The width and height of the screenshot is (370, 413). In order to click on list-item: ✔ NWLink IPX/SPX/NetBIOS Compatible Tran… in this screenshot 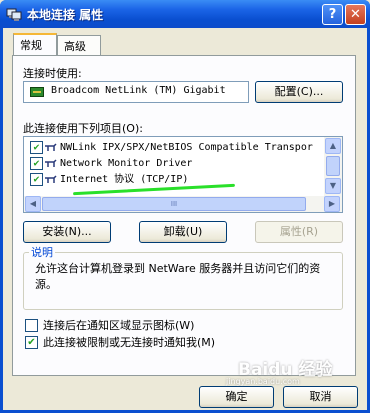, I will do `click(176, 148)`.